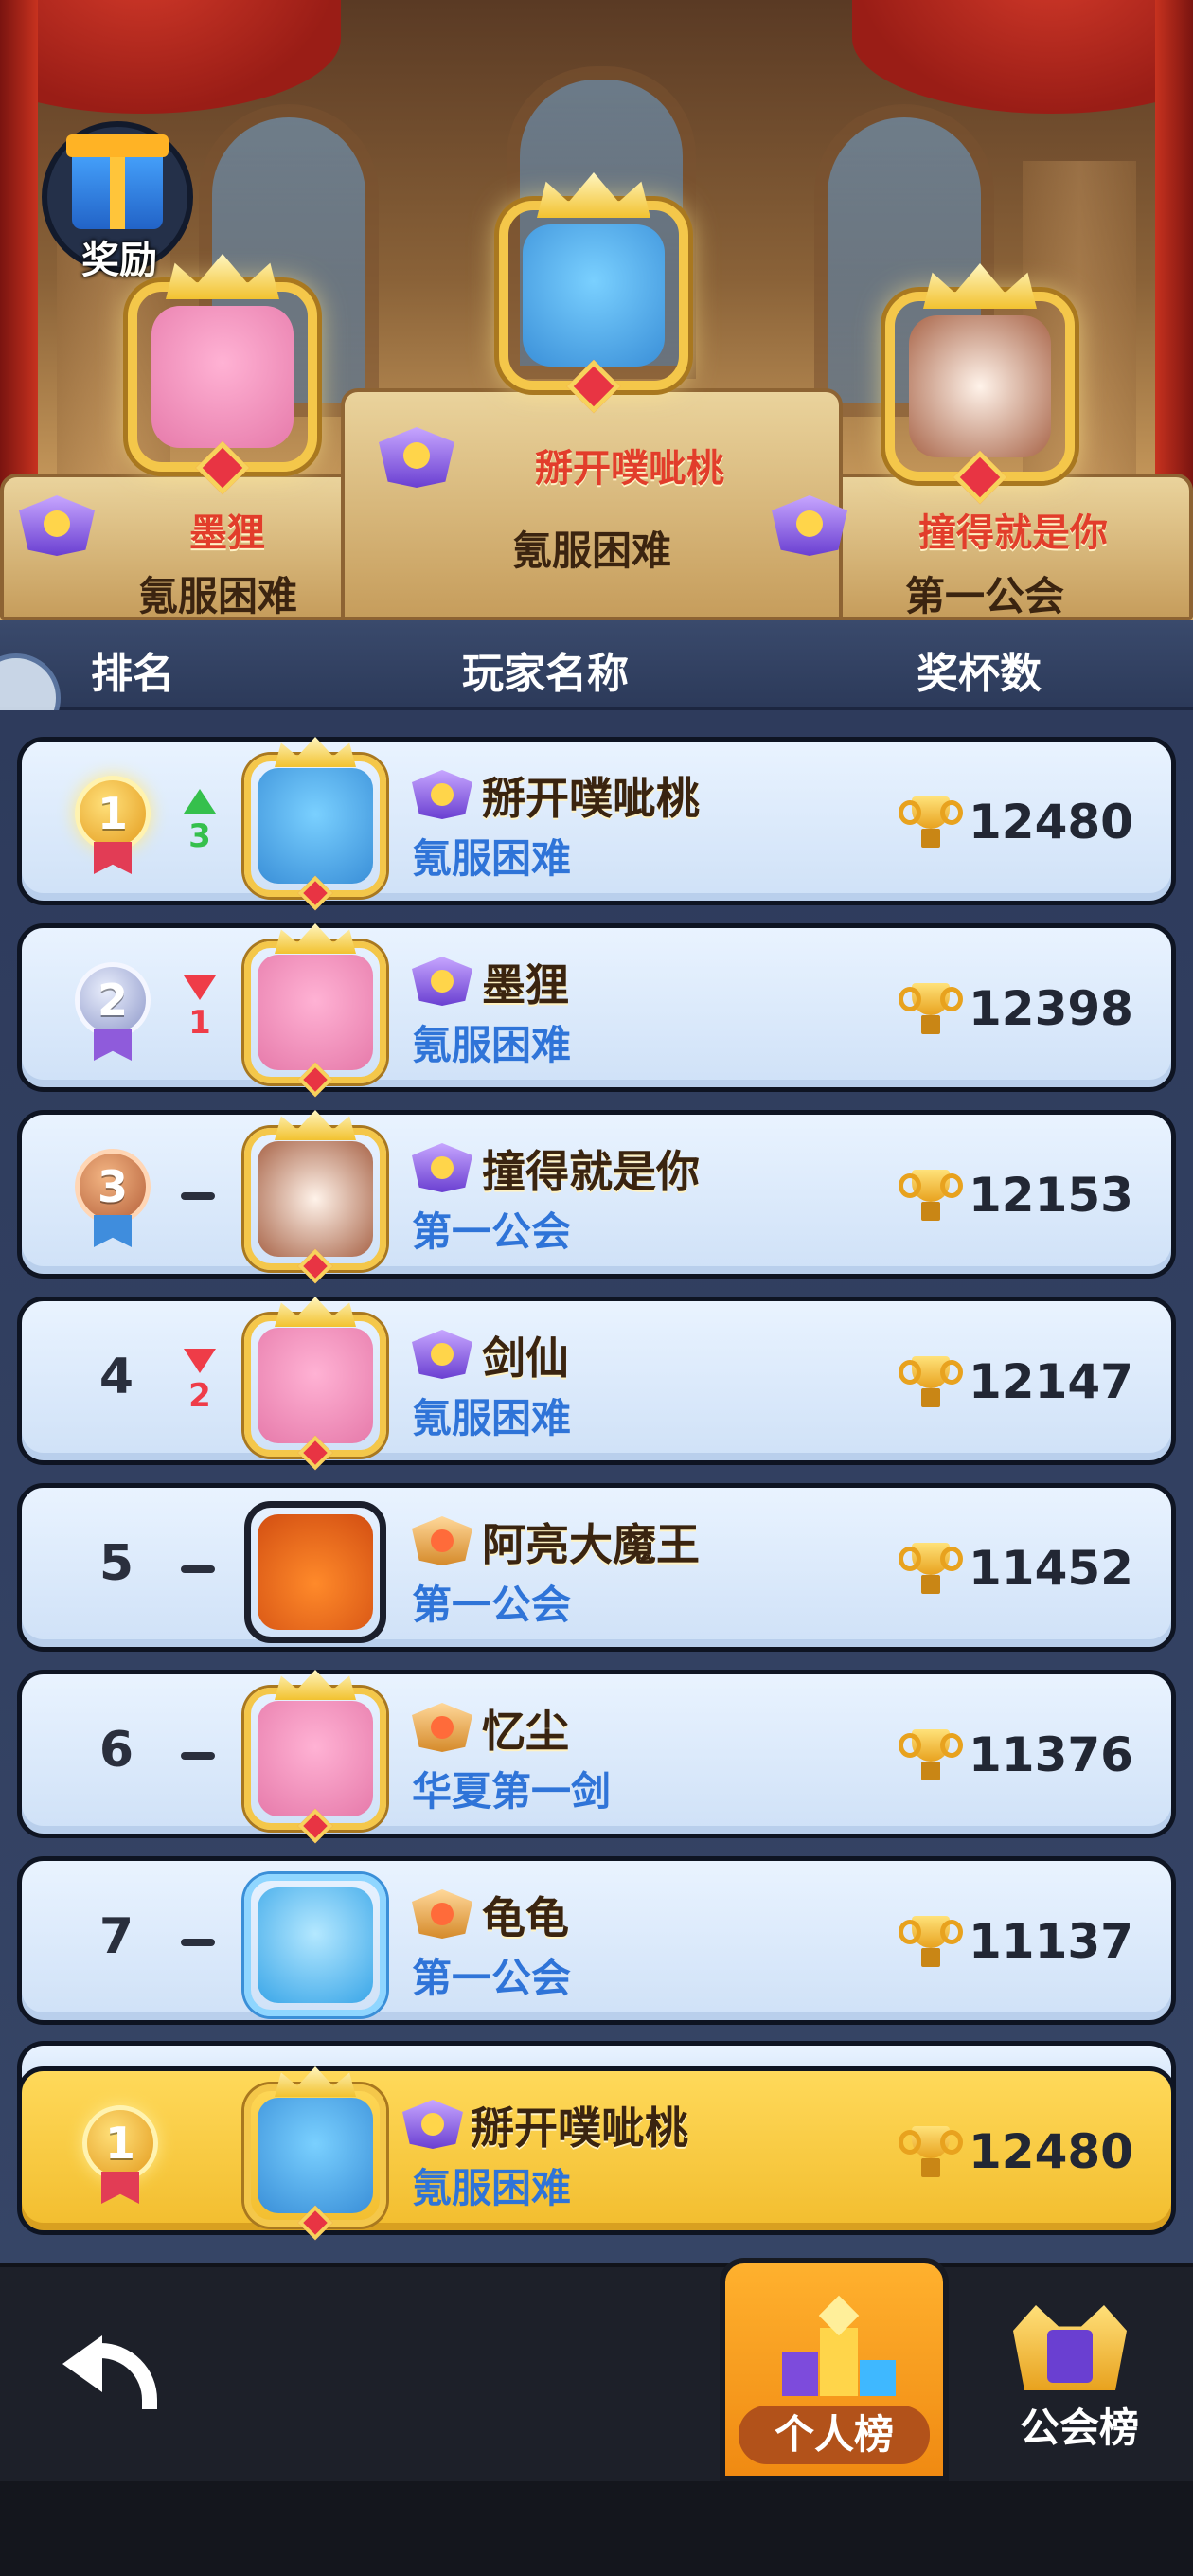 This screenshot has height=2576, width=1193. I want to click on table-row: 2 1 墨狸 氪服困难 12398, so click(596, 1010).